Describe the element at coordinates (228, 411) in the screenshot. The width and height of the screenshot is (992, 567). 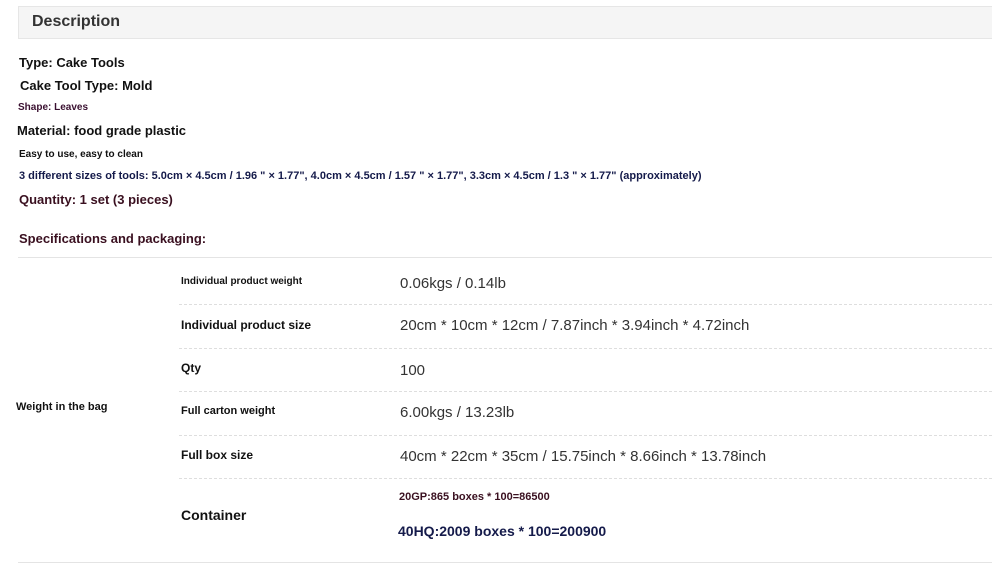
I see `spec-row-label: Full carton weight` at that location.